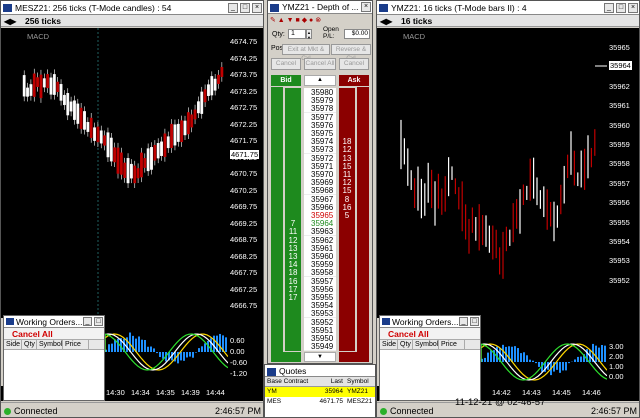  I want to click on dom-price-cell: 35949, so click(320, 347).